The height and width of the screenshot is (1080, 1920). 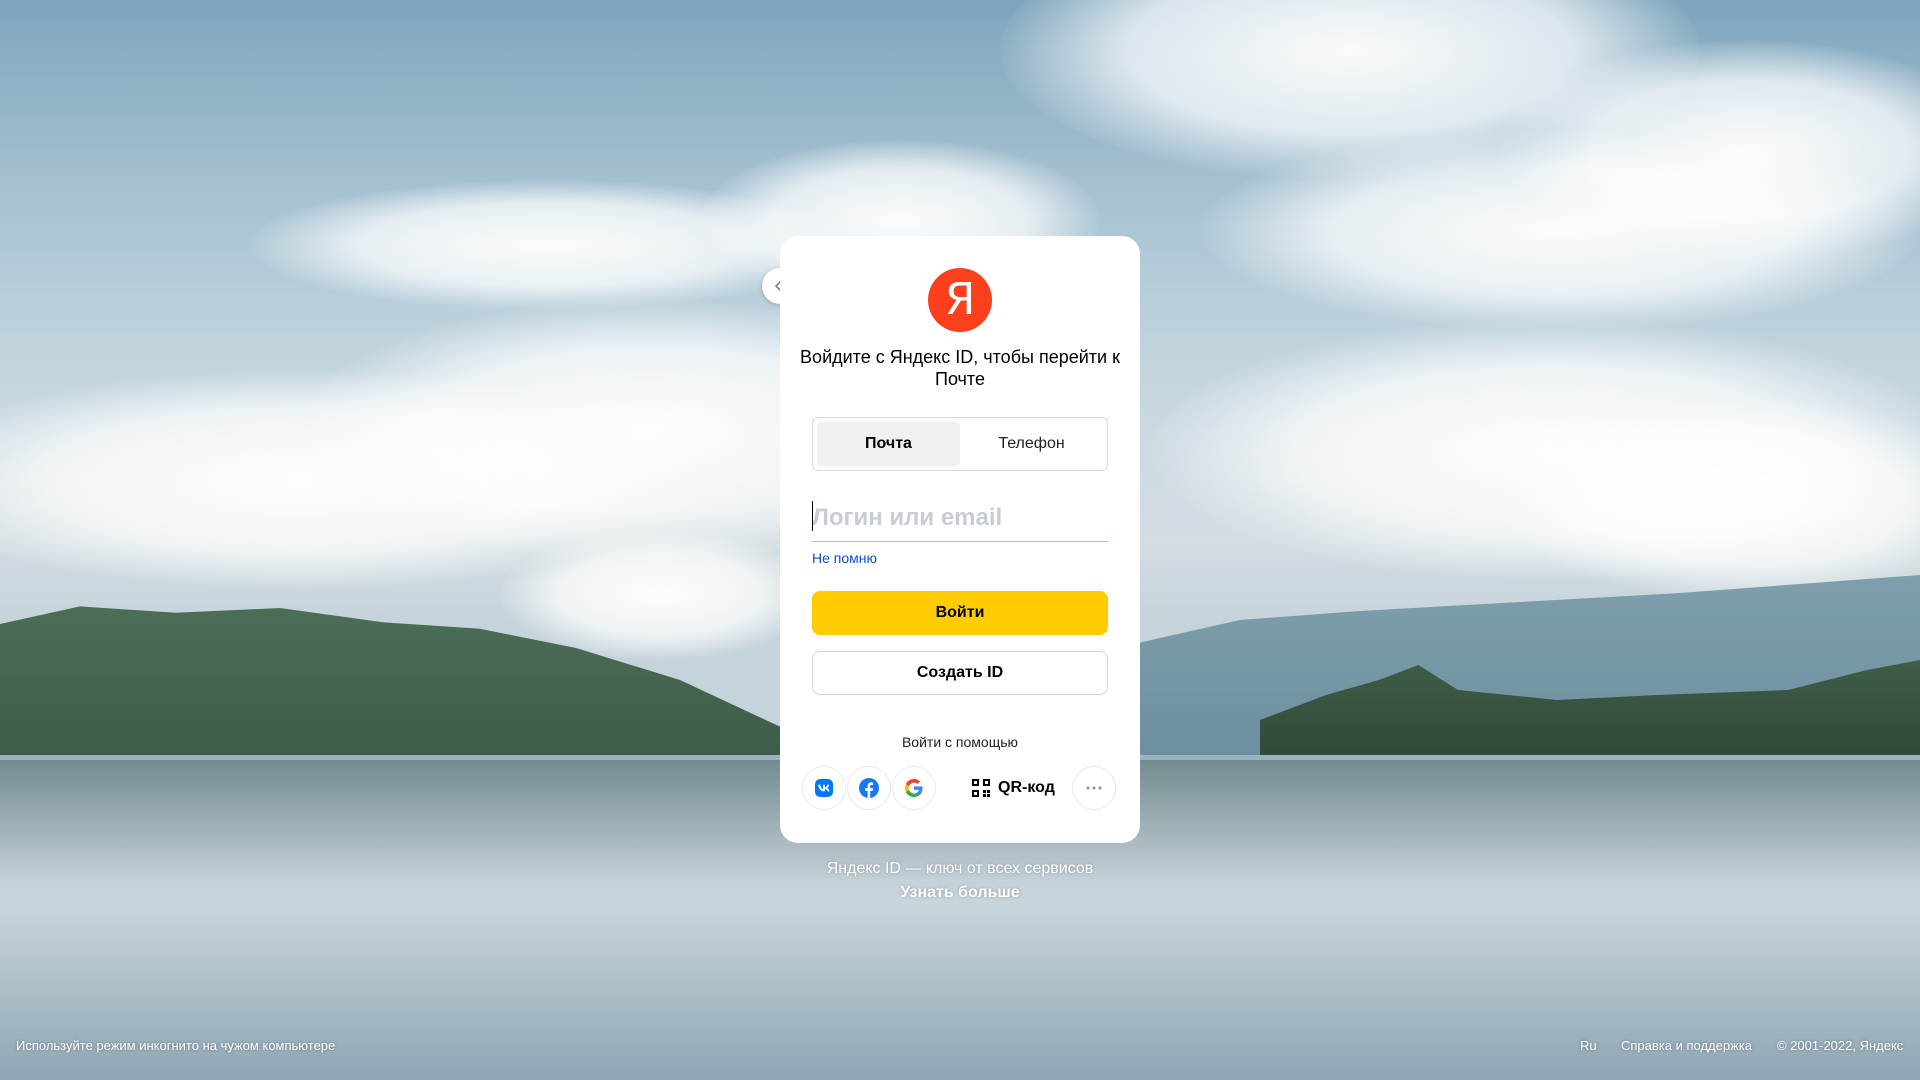 I want to click on tab-phone: Телефон, so click(x=1031, y=444).